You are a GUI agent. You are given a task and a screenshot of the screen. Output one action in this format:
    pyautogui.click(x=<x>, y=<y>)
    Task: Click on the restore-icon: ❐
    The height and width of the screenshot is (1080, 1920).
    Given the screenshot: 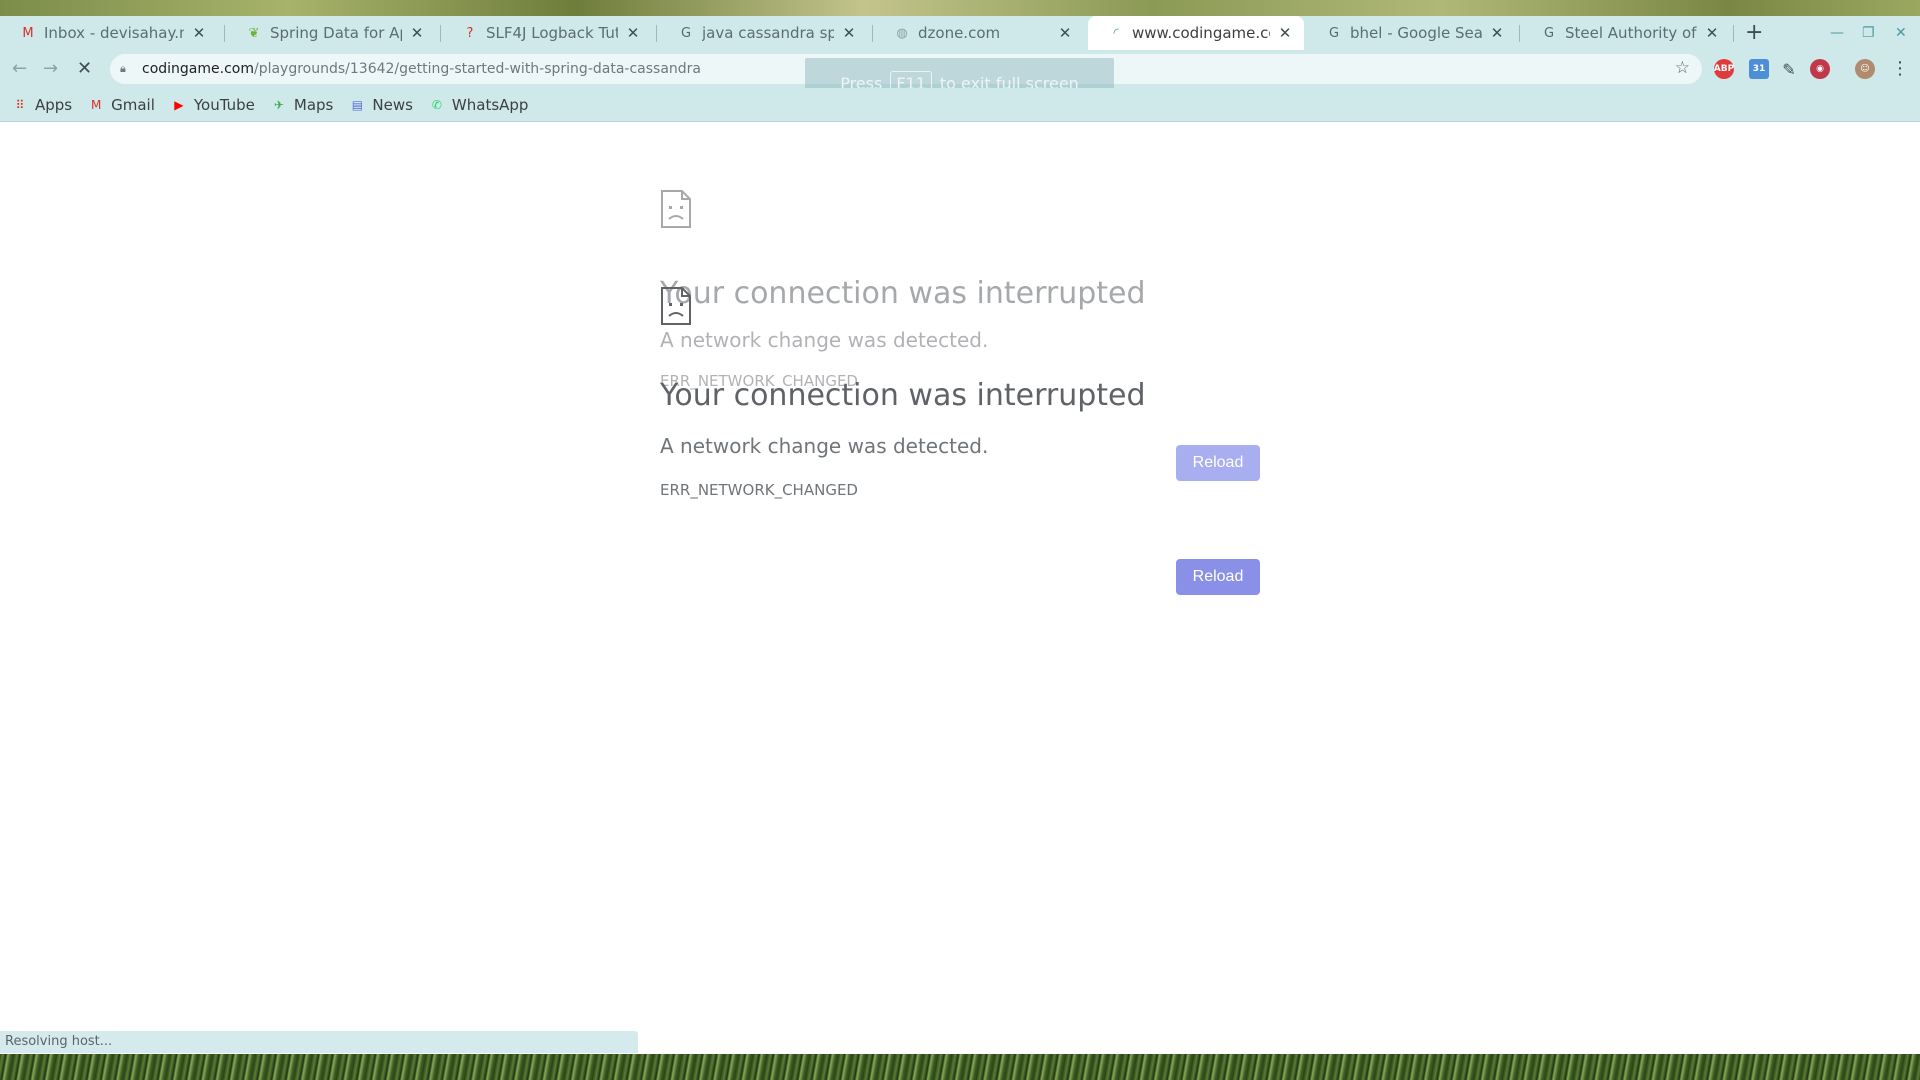 What is the action you would take?
    pyautogui.click(x=1868, y=33)
    